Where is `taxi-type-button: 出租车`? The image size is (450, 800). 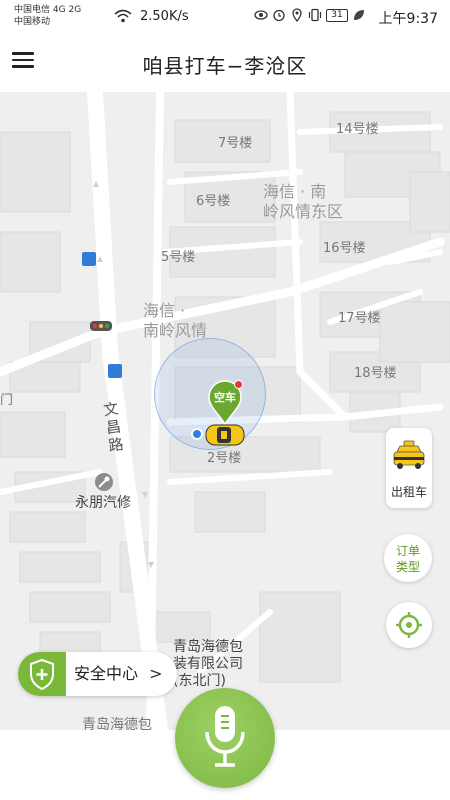 taxi-type-button: 出租车 is located at coordinates (409, 468).